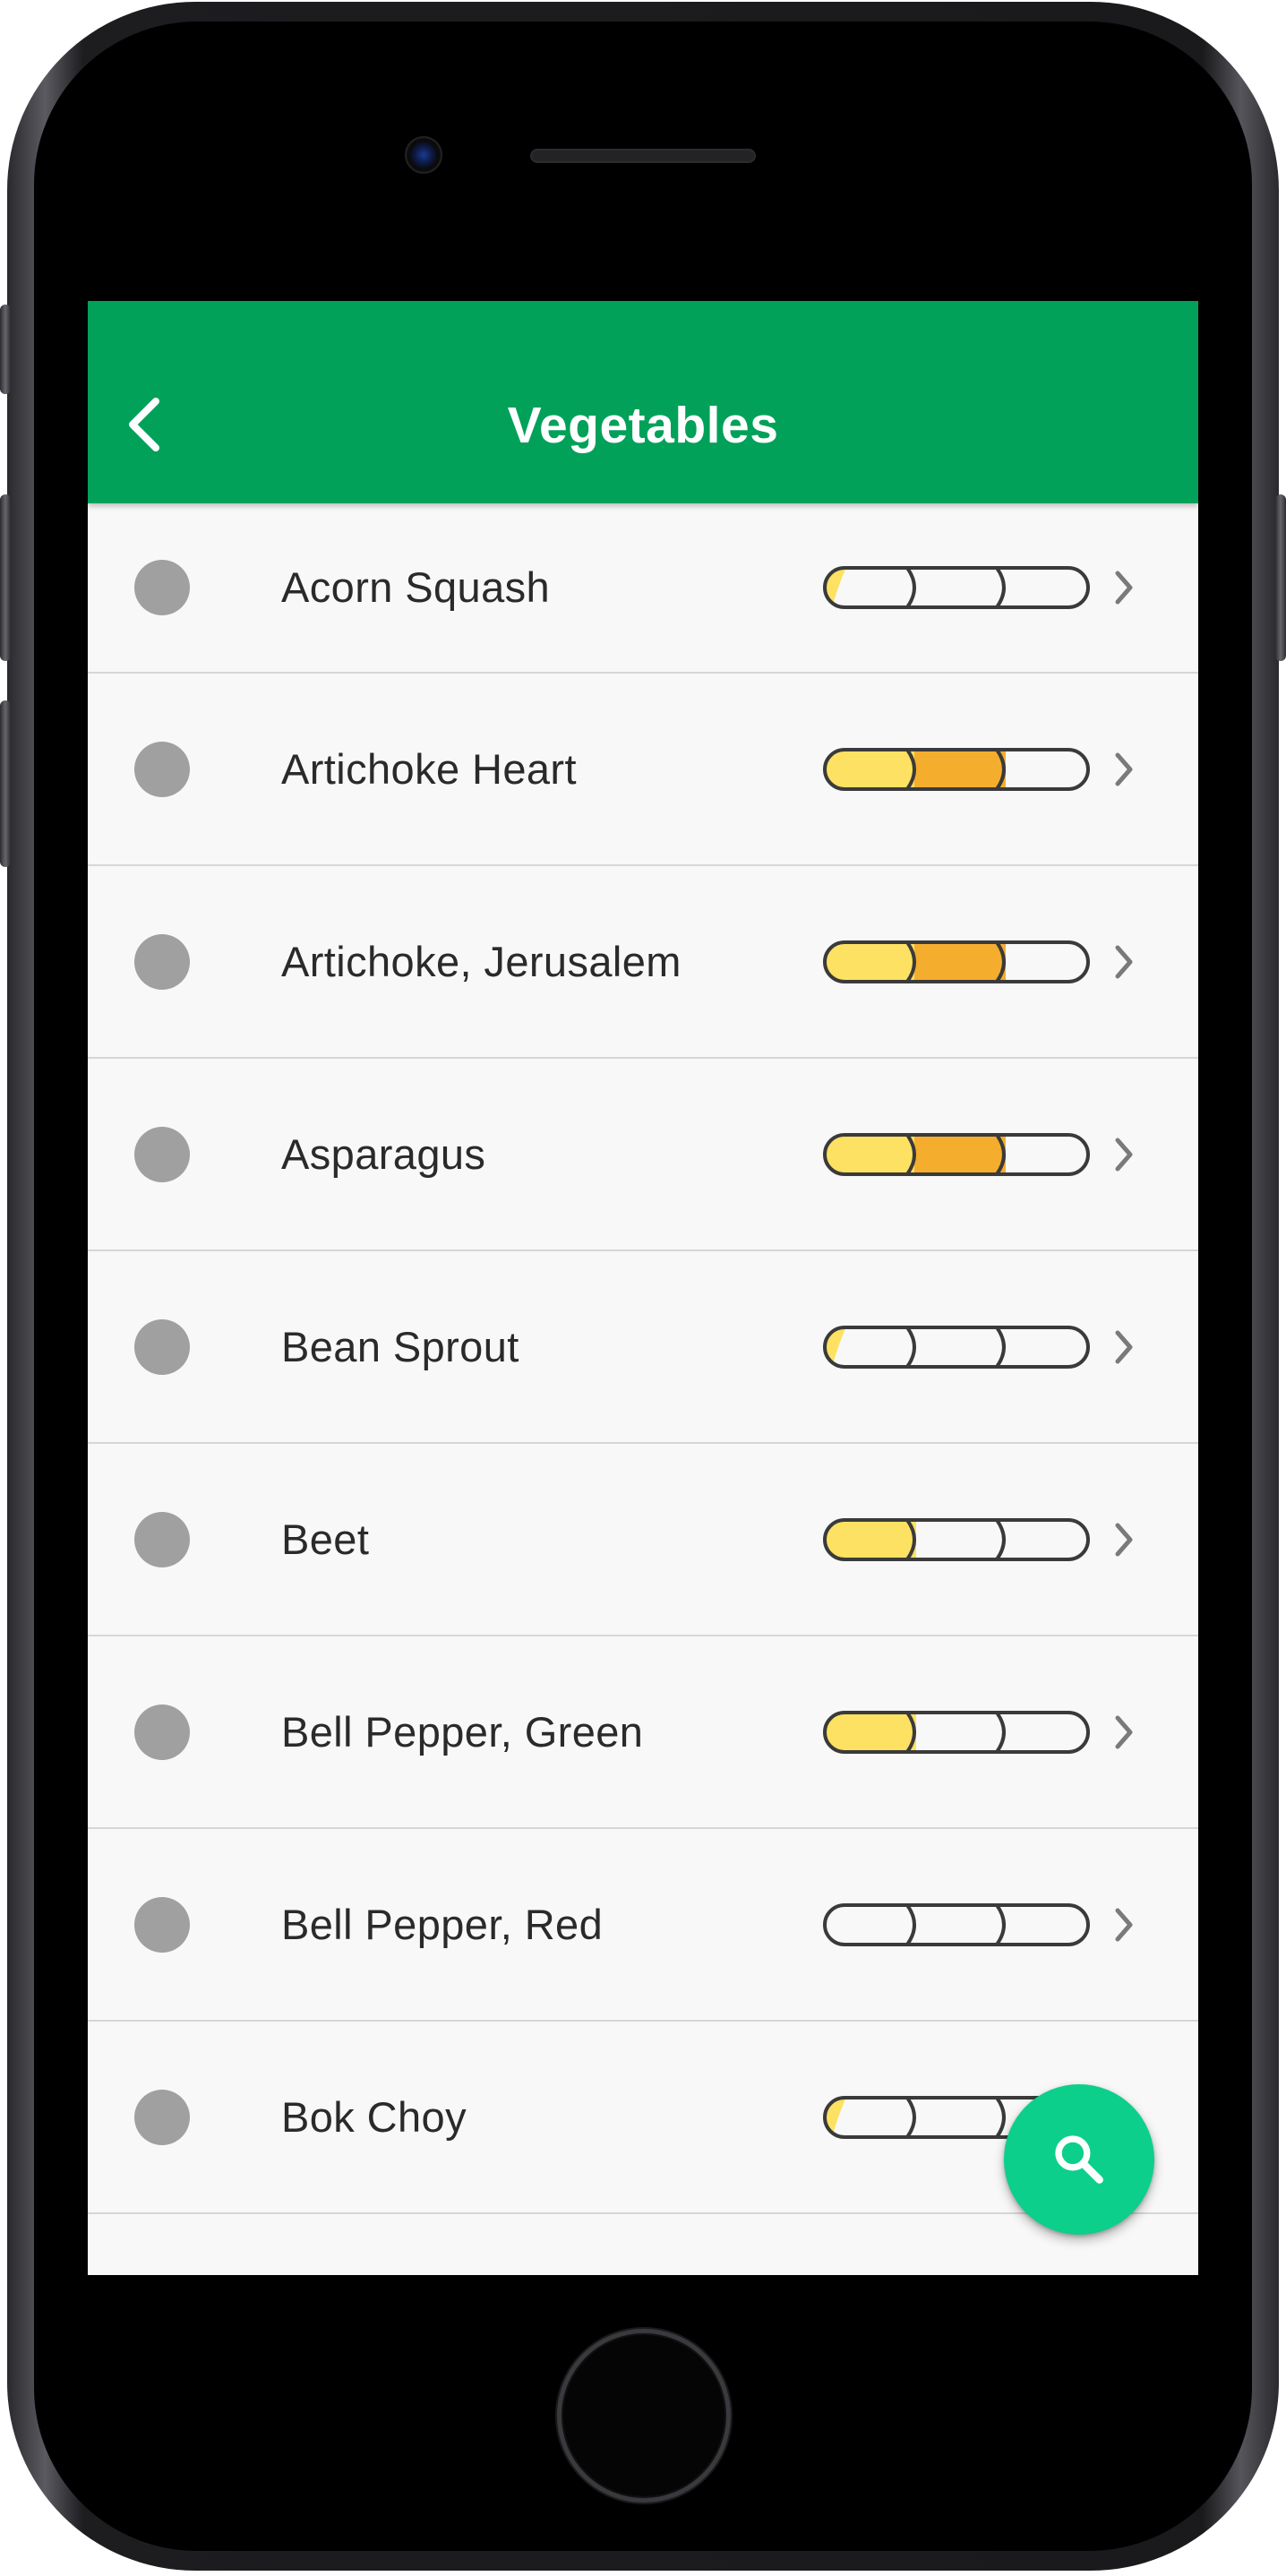 This screenshot has height=2576, width=1286. What do you see at coordinates (416, 587) in the screenshot?
I see `item-label: Acorn Squash` at bounding box center [416, 587].